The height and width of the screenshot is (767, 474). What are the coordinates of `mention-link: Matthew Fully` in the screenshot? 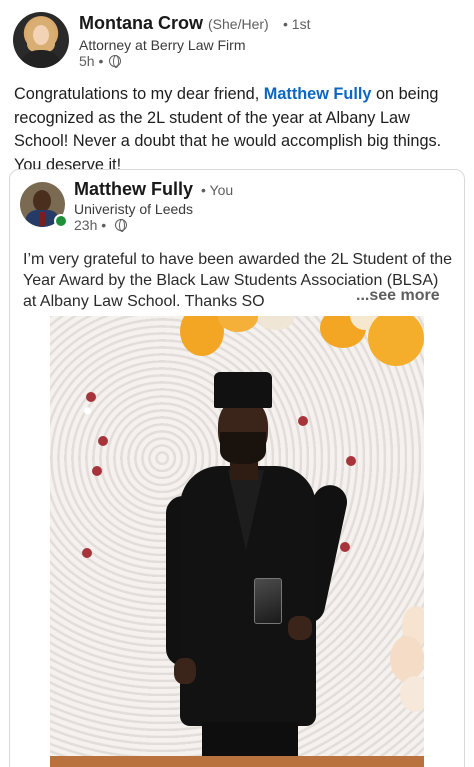 It's located at (318, 94).